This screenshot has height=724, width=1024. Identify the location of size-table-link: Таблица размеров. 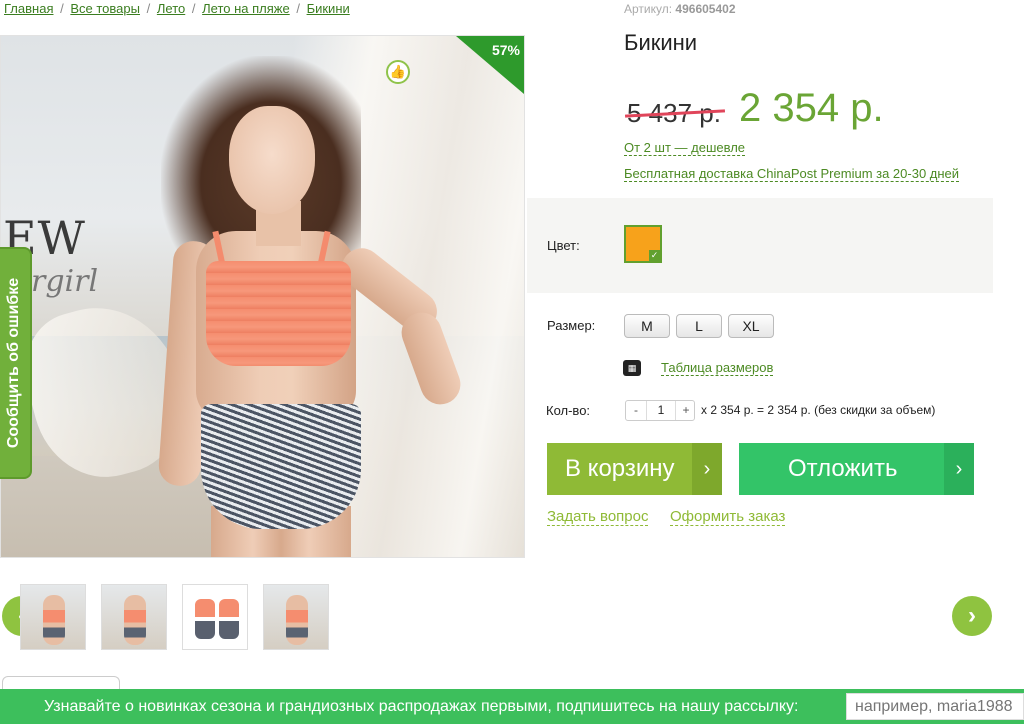
(717, 368).